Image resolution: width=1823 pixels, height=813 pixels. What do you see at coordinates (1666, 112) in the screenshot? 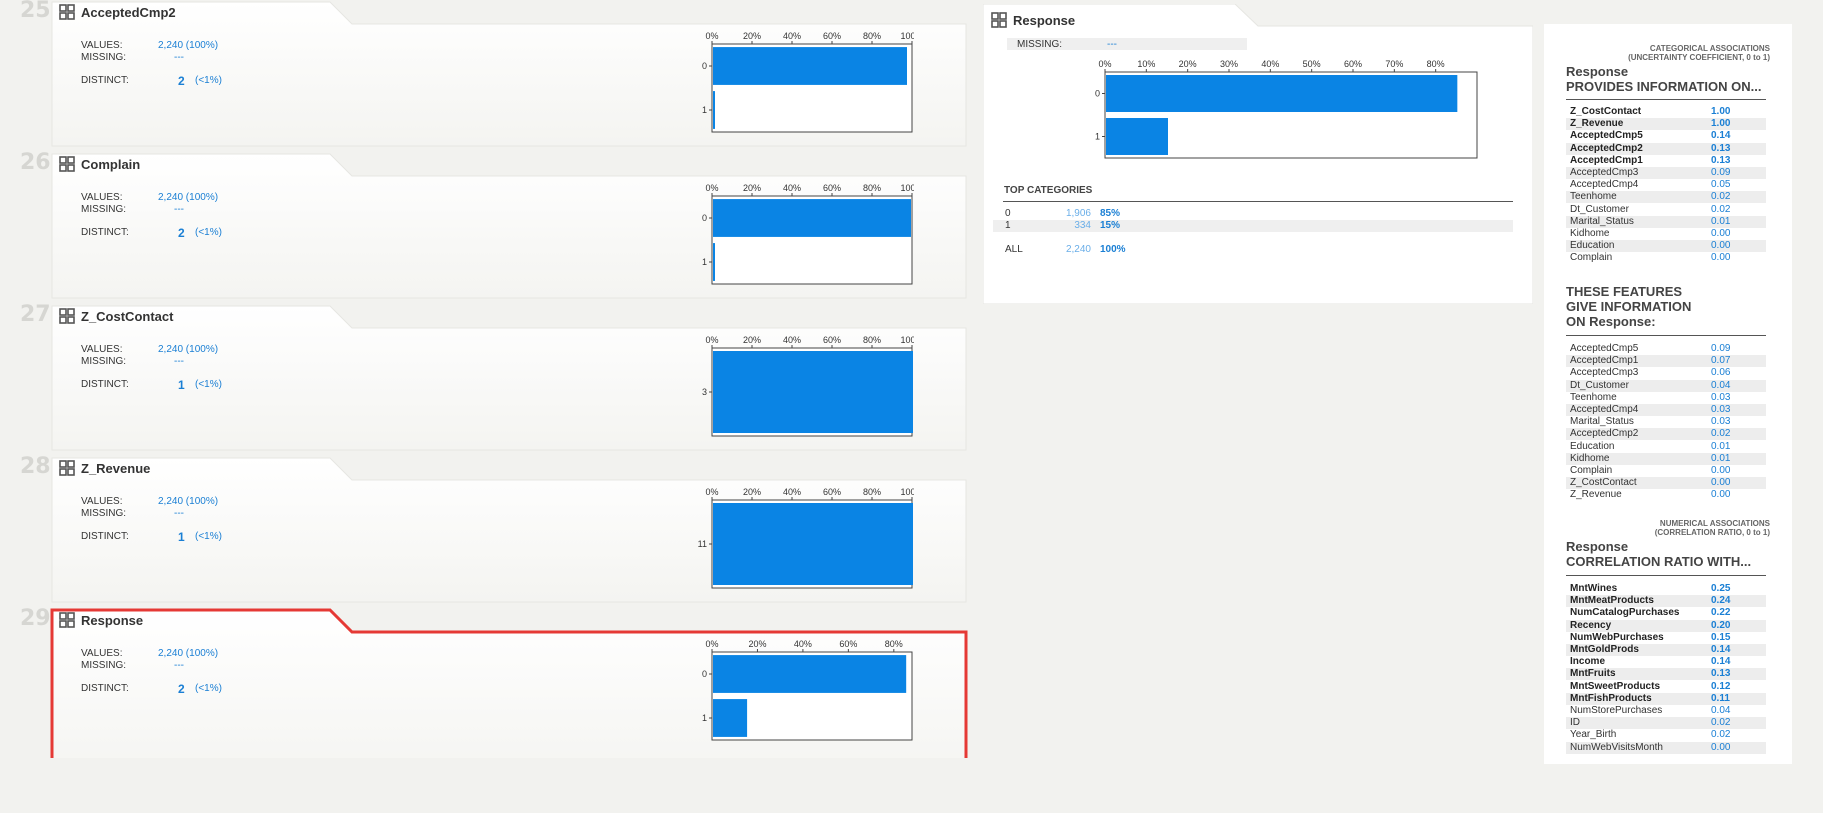
I see `assoc-row: Z_CostContact 1.00` at bounding box center [1666, 112].